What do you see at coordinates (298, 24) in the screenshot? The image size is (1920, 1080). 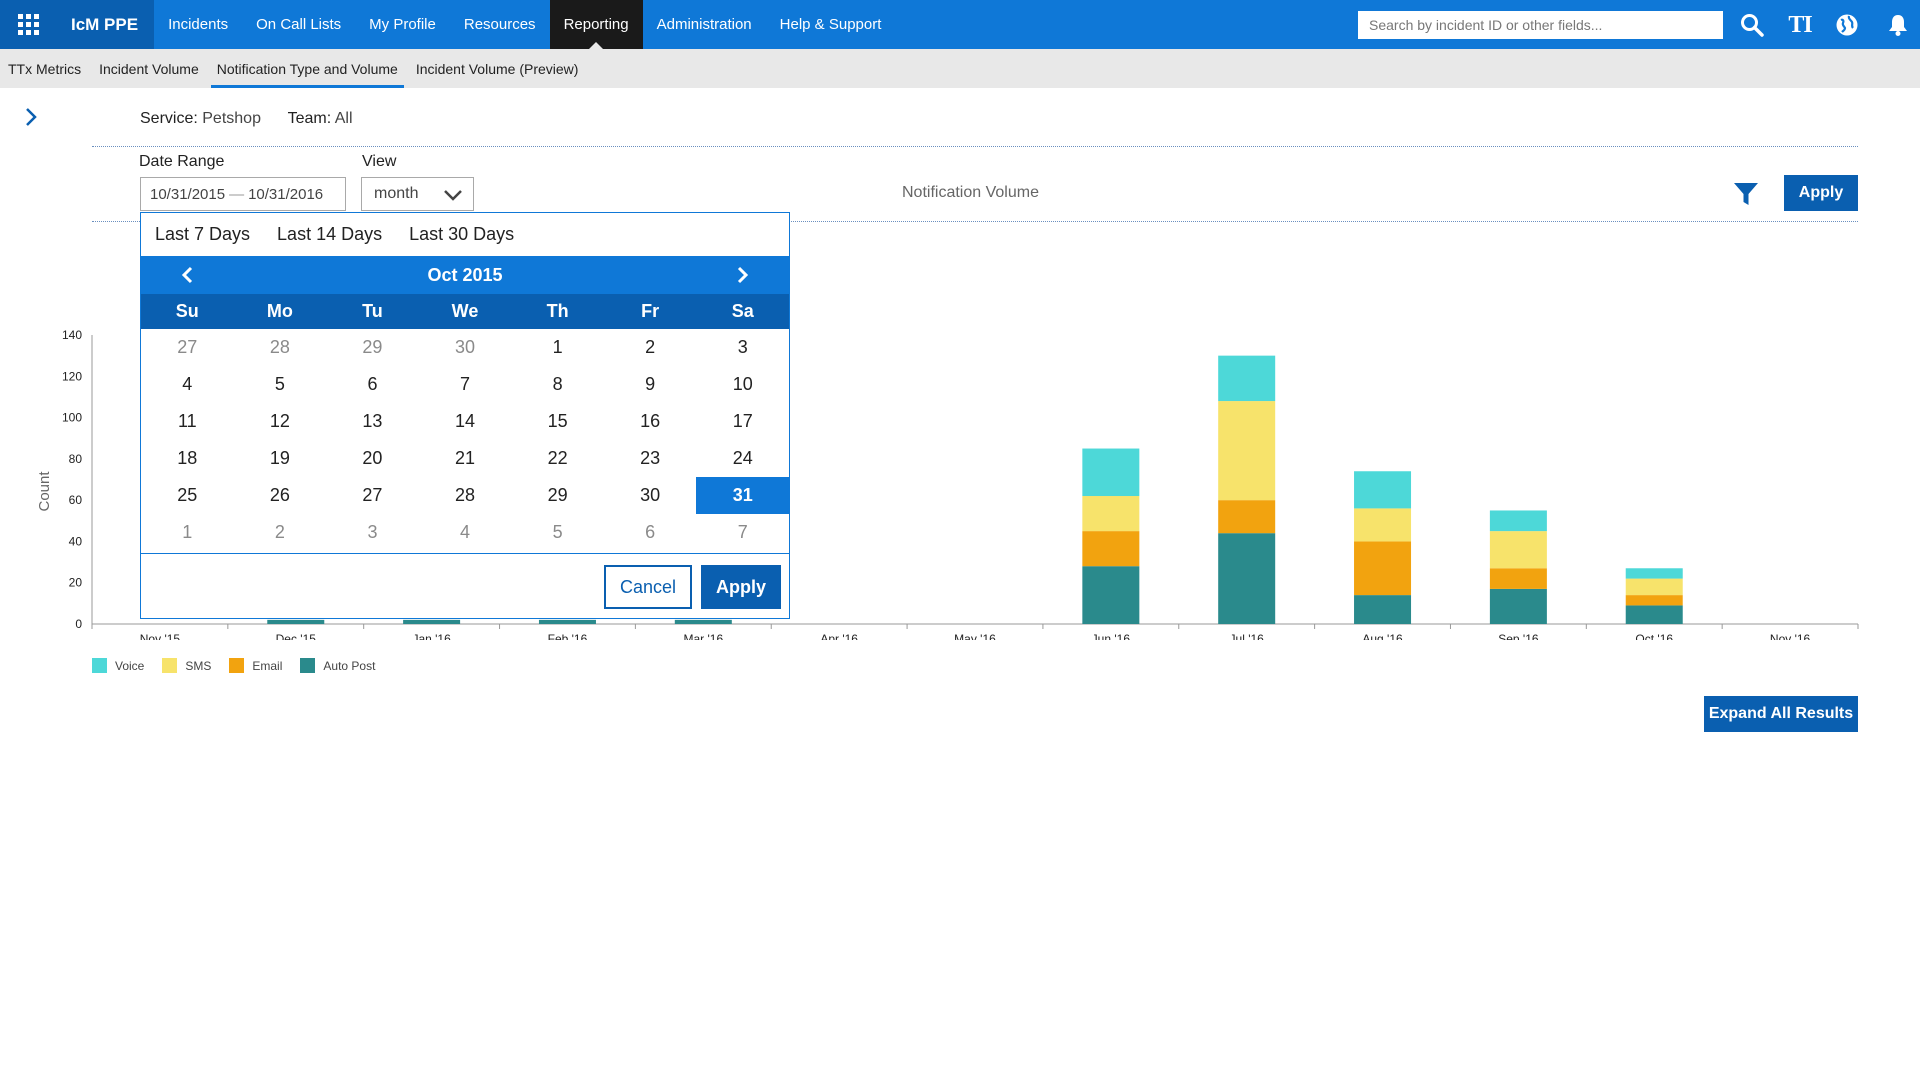 I see `nav-item-on-call-lists: On Call Lists` at bounding box center [298, 24].